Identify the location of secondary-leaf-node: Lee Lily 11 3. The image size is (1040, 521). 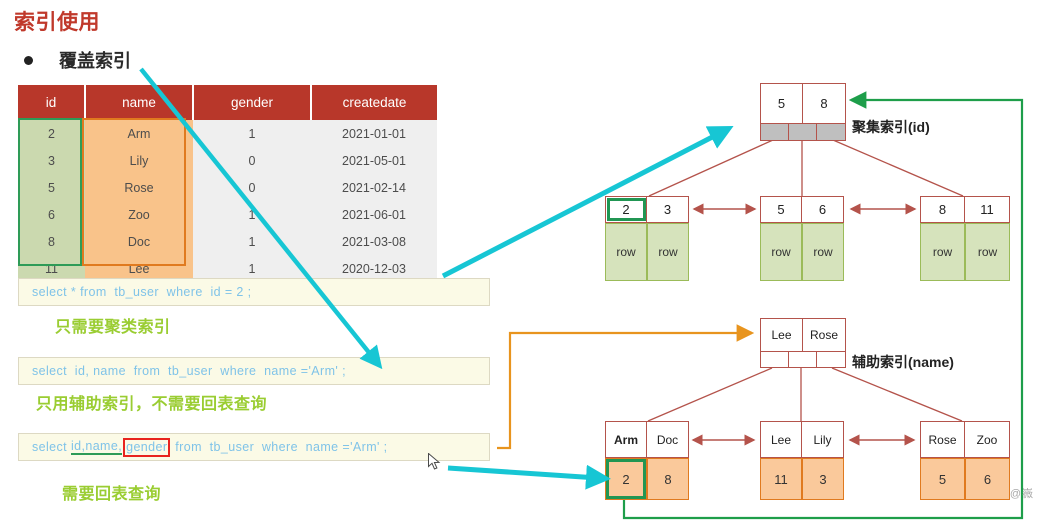
(802, 460).